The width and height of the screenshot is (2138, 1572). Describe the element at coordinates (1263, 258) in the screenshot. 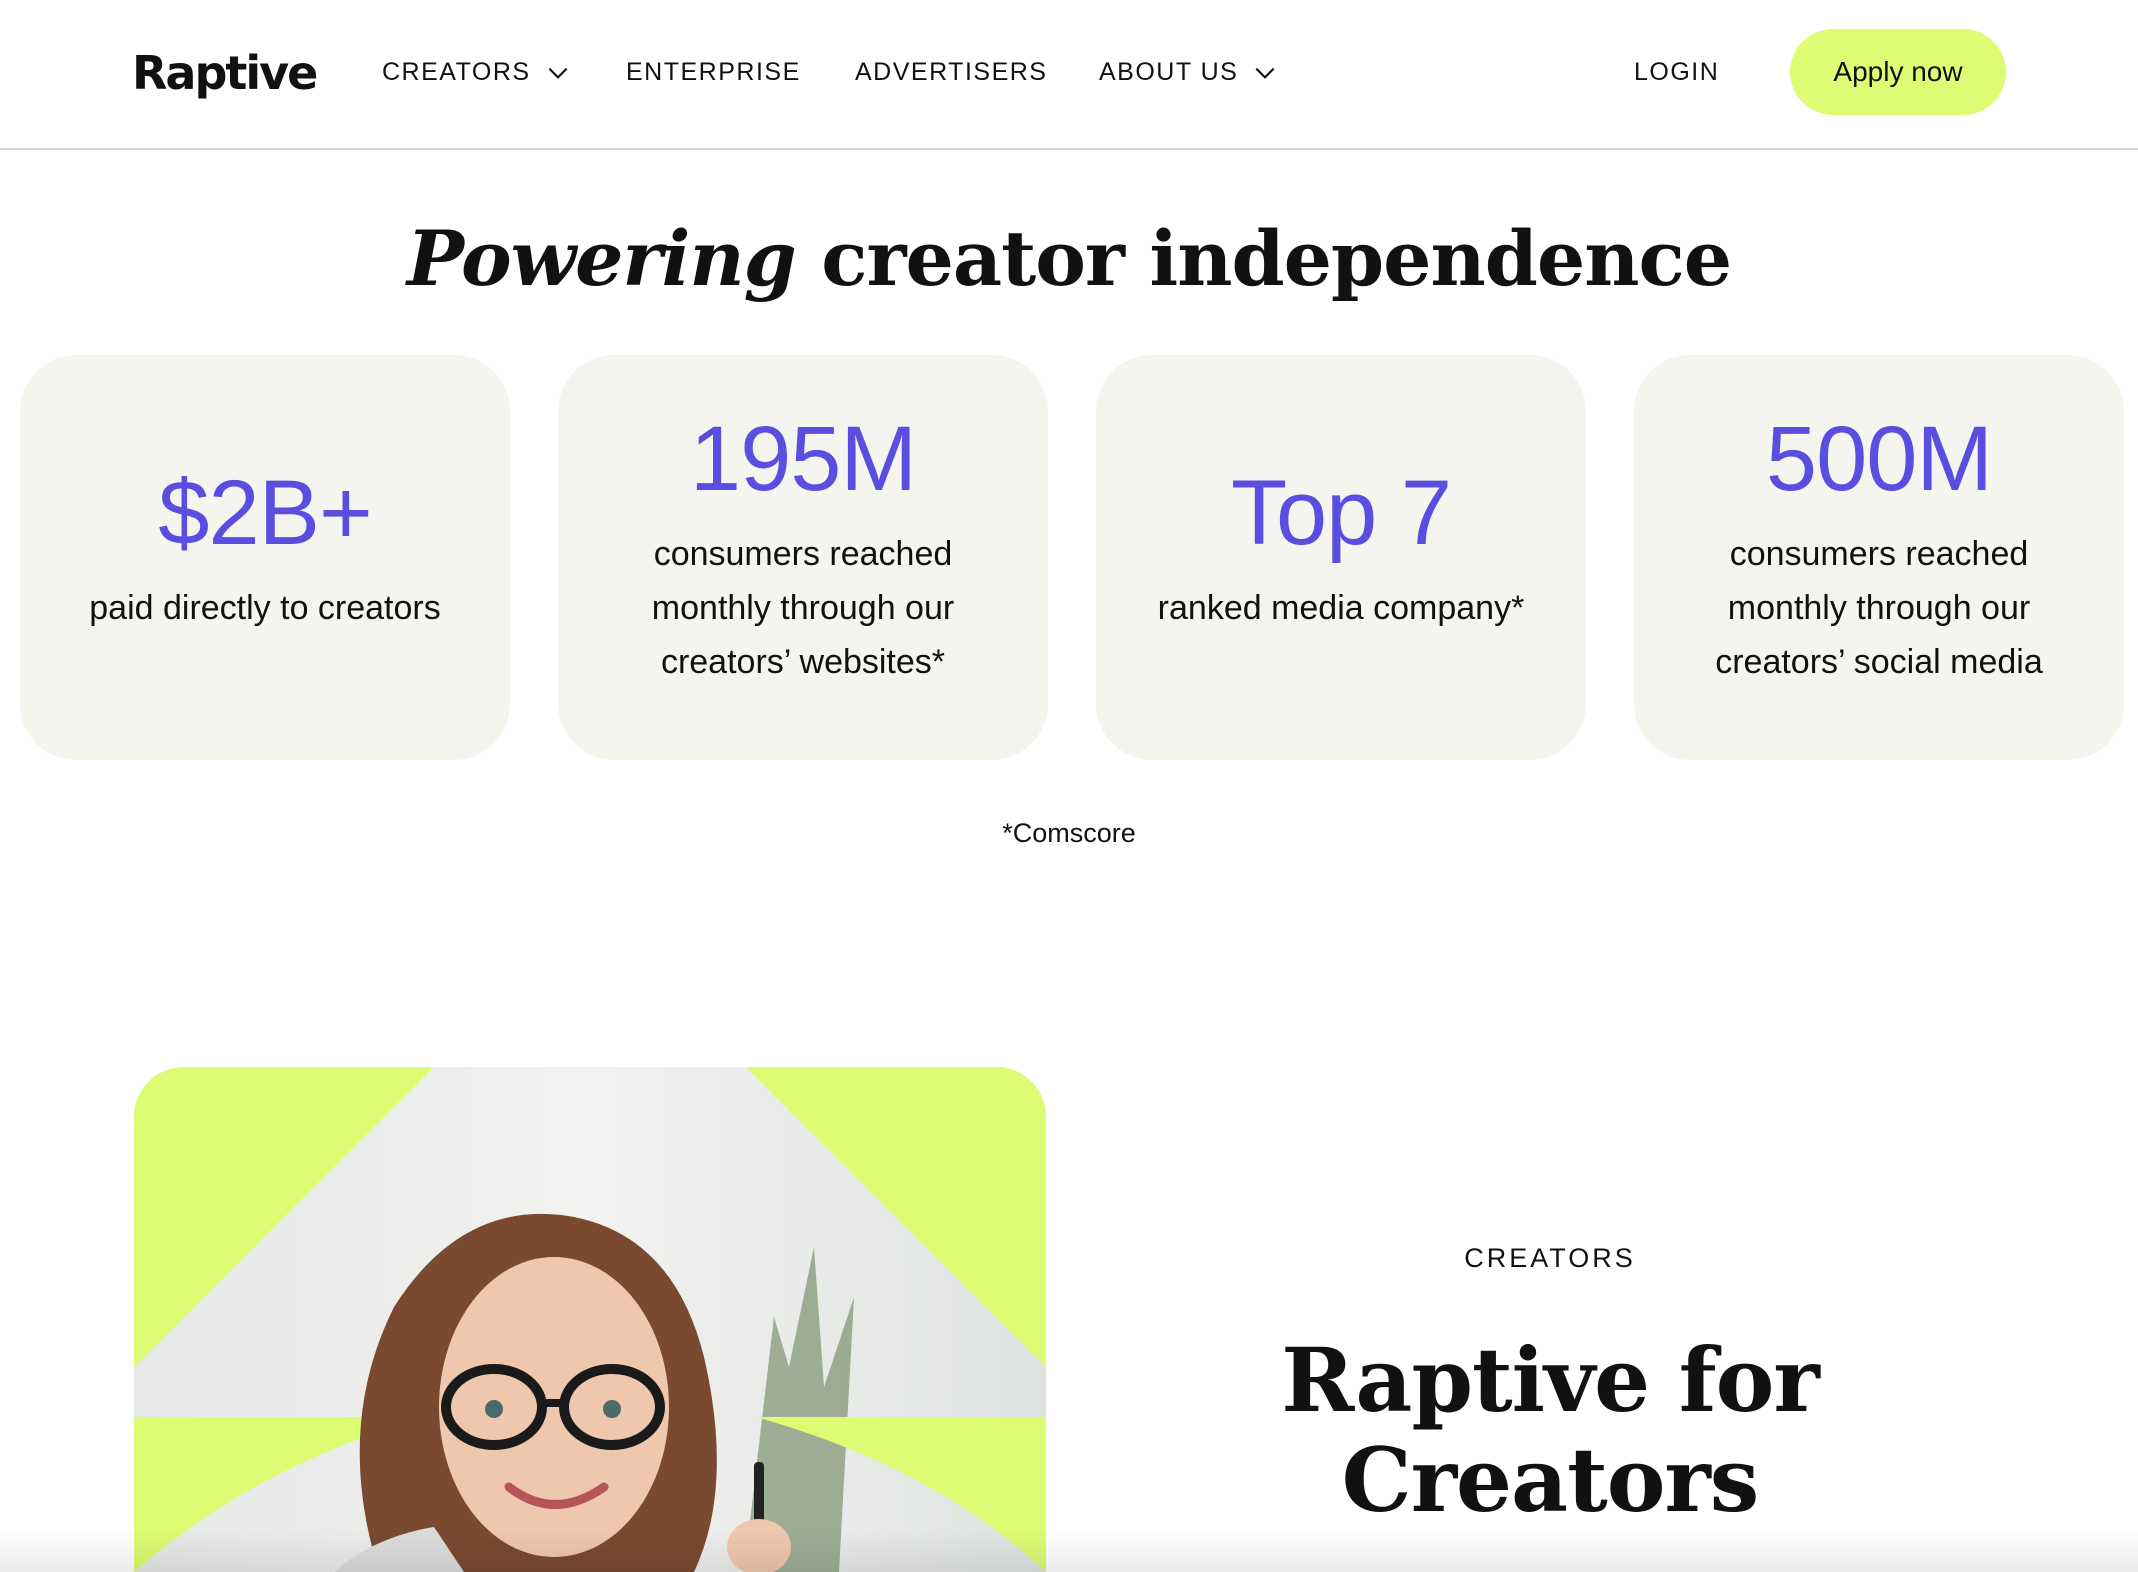

I see `headline-rest: creator independence` at that location.